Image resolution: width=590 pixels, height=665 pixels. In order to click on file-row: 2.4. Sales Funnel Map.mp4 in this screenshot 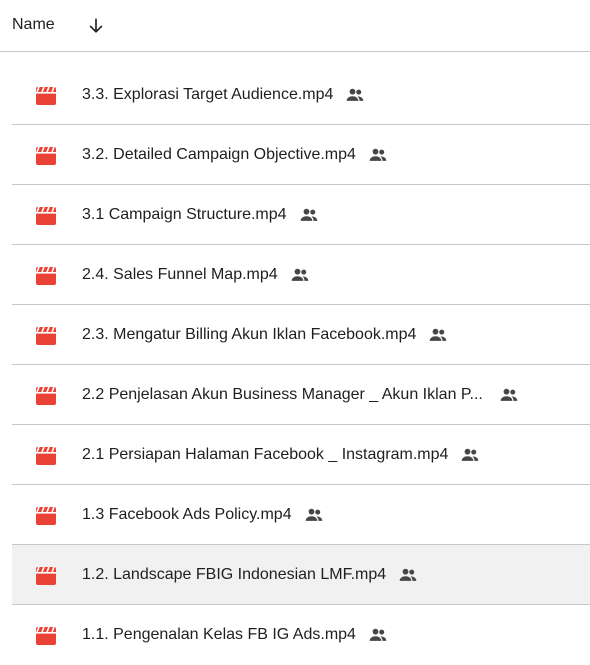, I will do `click(301, 275)`.